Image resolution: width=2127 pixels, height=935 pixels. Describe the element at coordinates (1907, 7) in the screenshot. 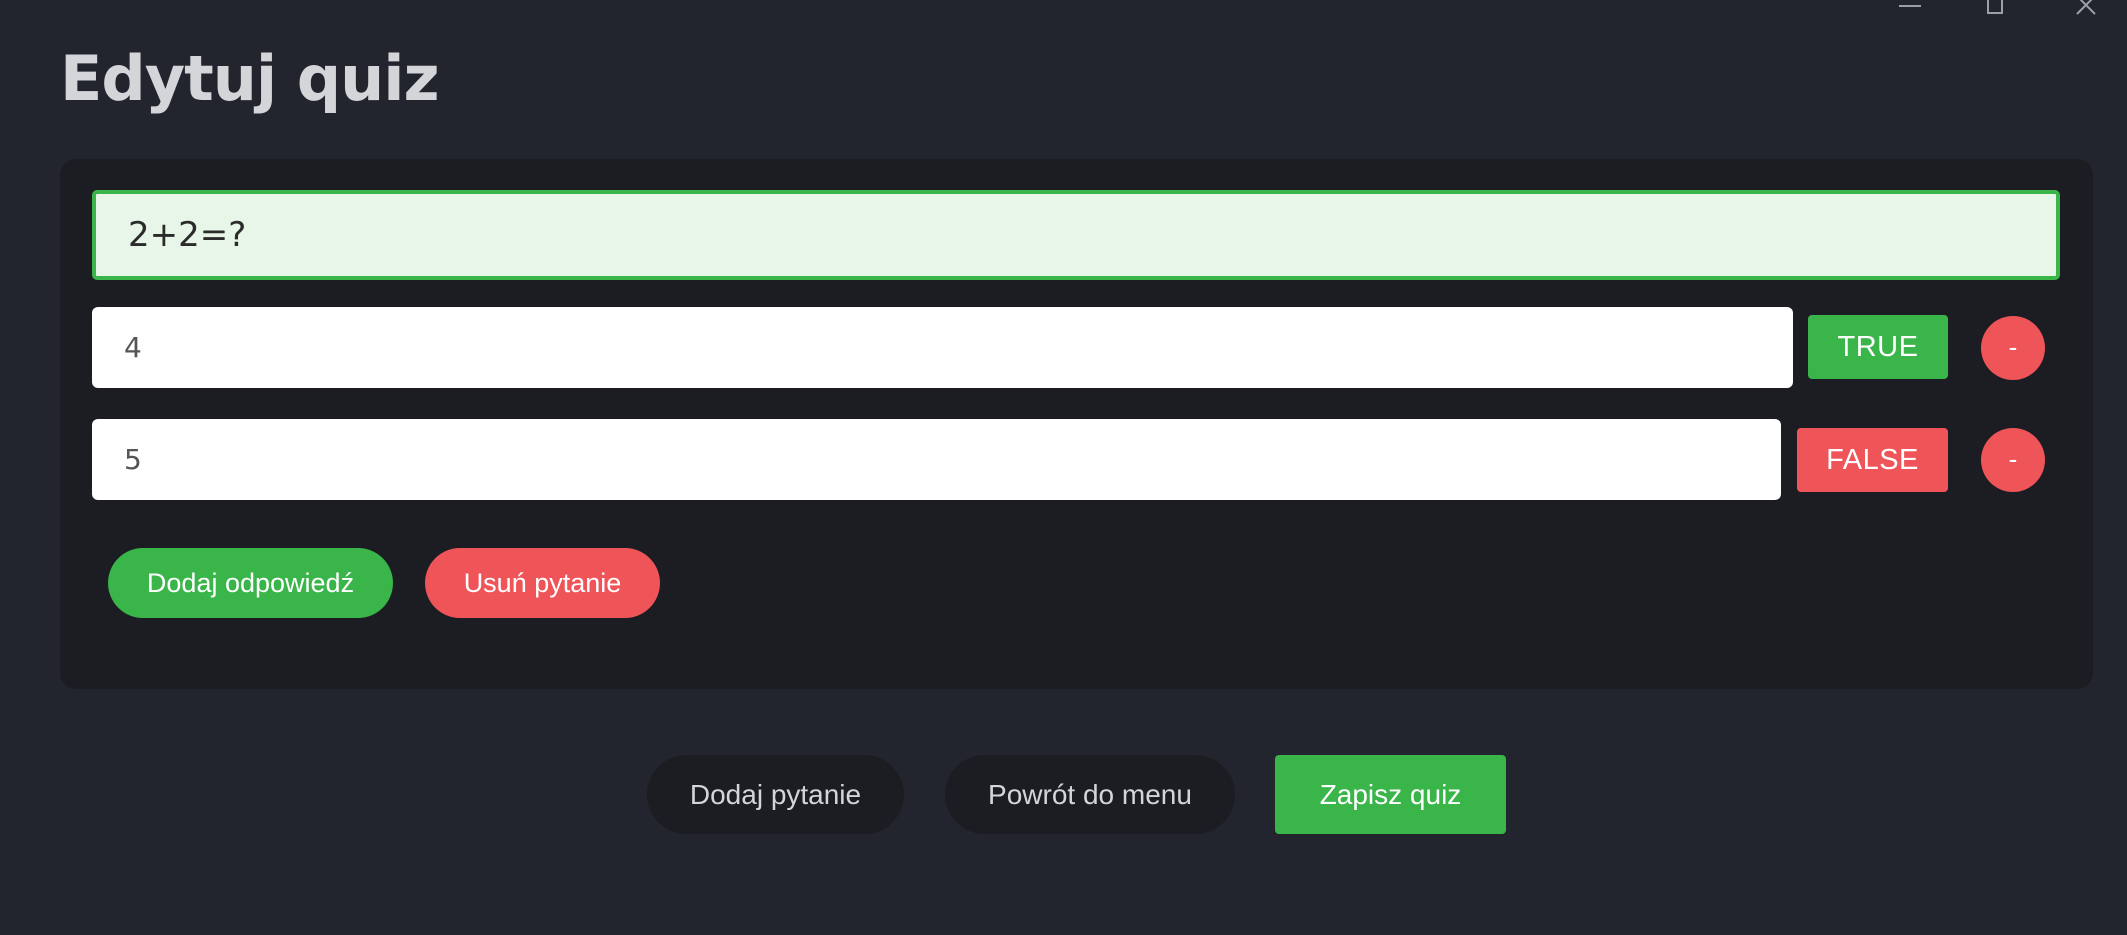

I see `minimize-icon` at that location.